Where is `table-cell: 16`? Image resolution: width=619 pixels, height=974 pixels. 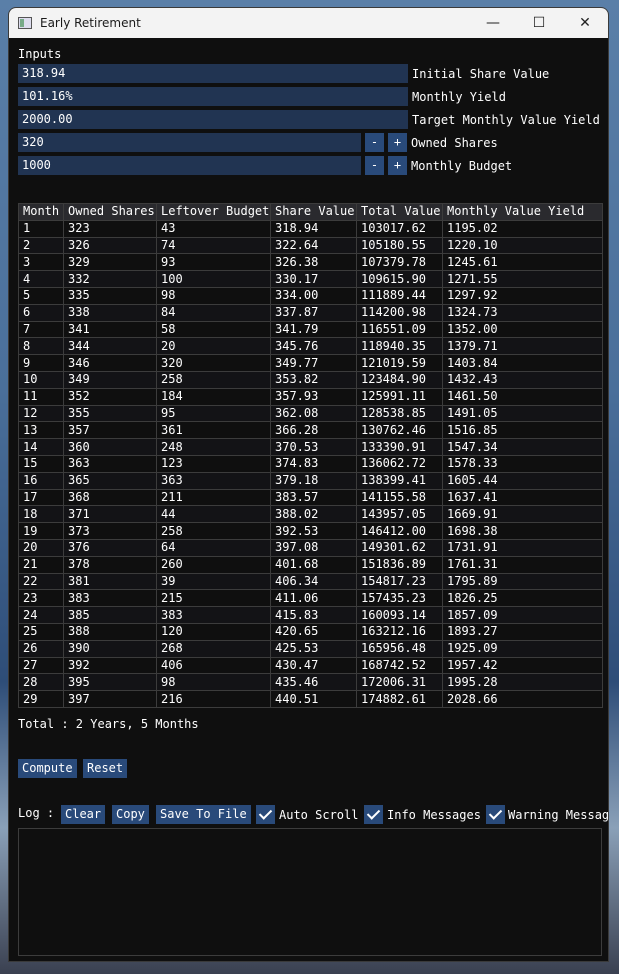
table-cell: 16 is located at coordinates (41, 480).